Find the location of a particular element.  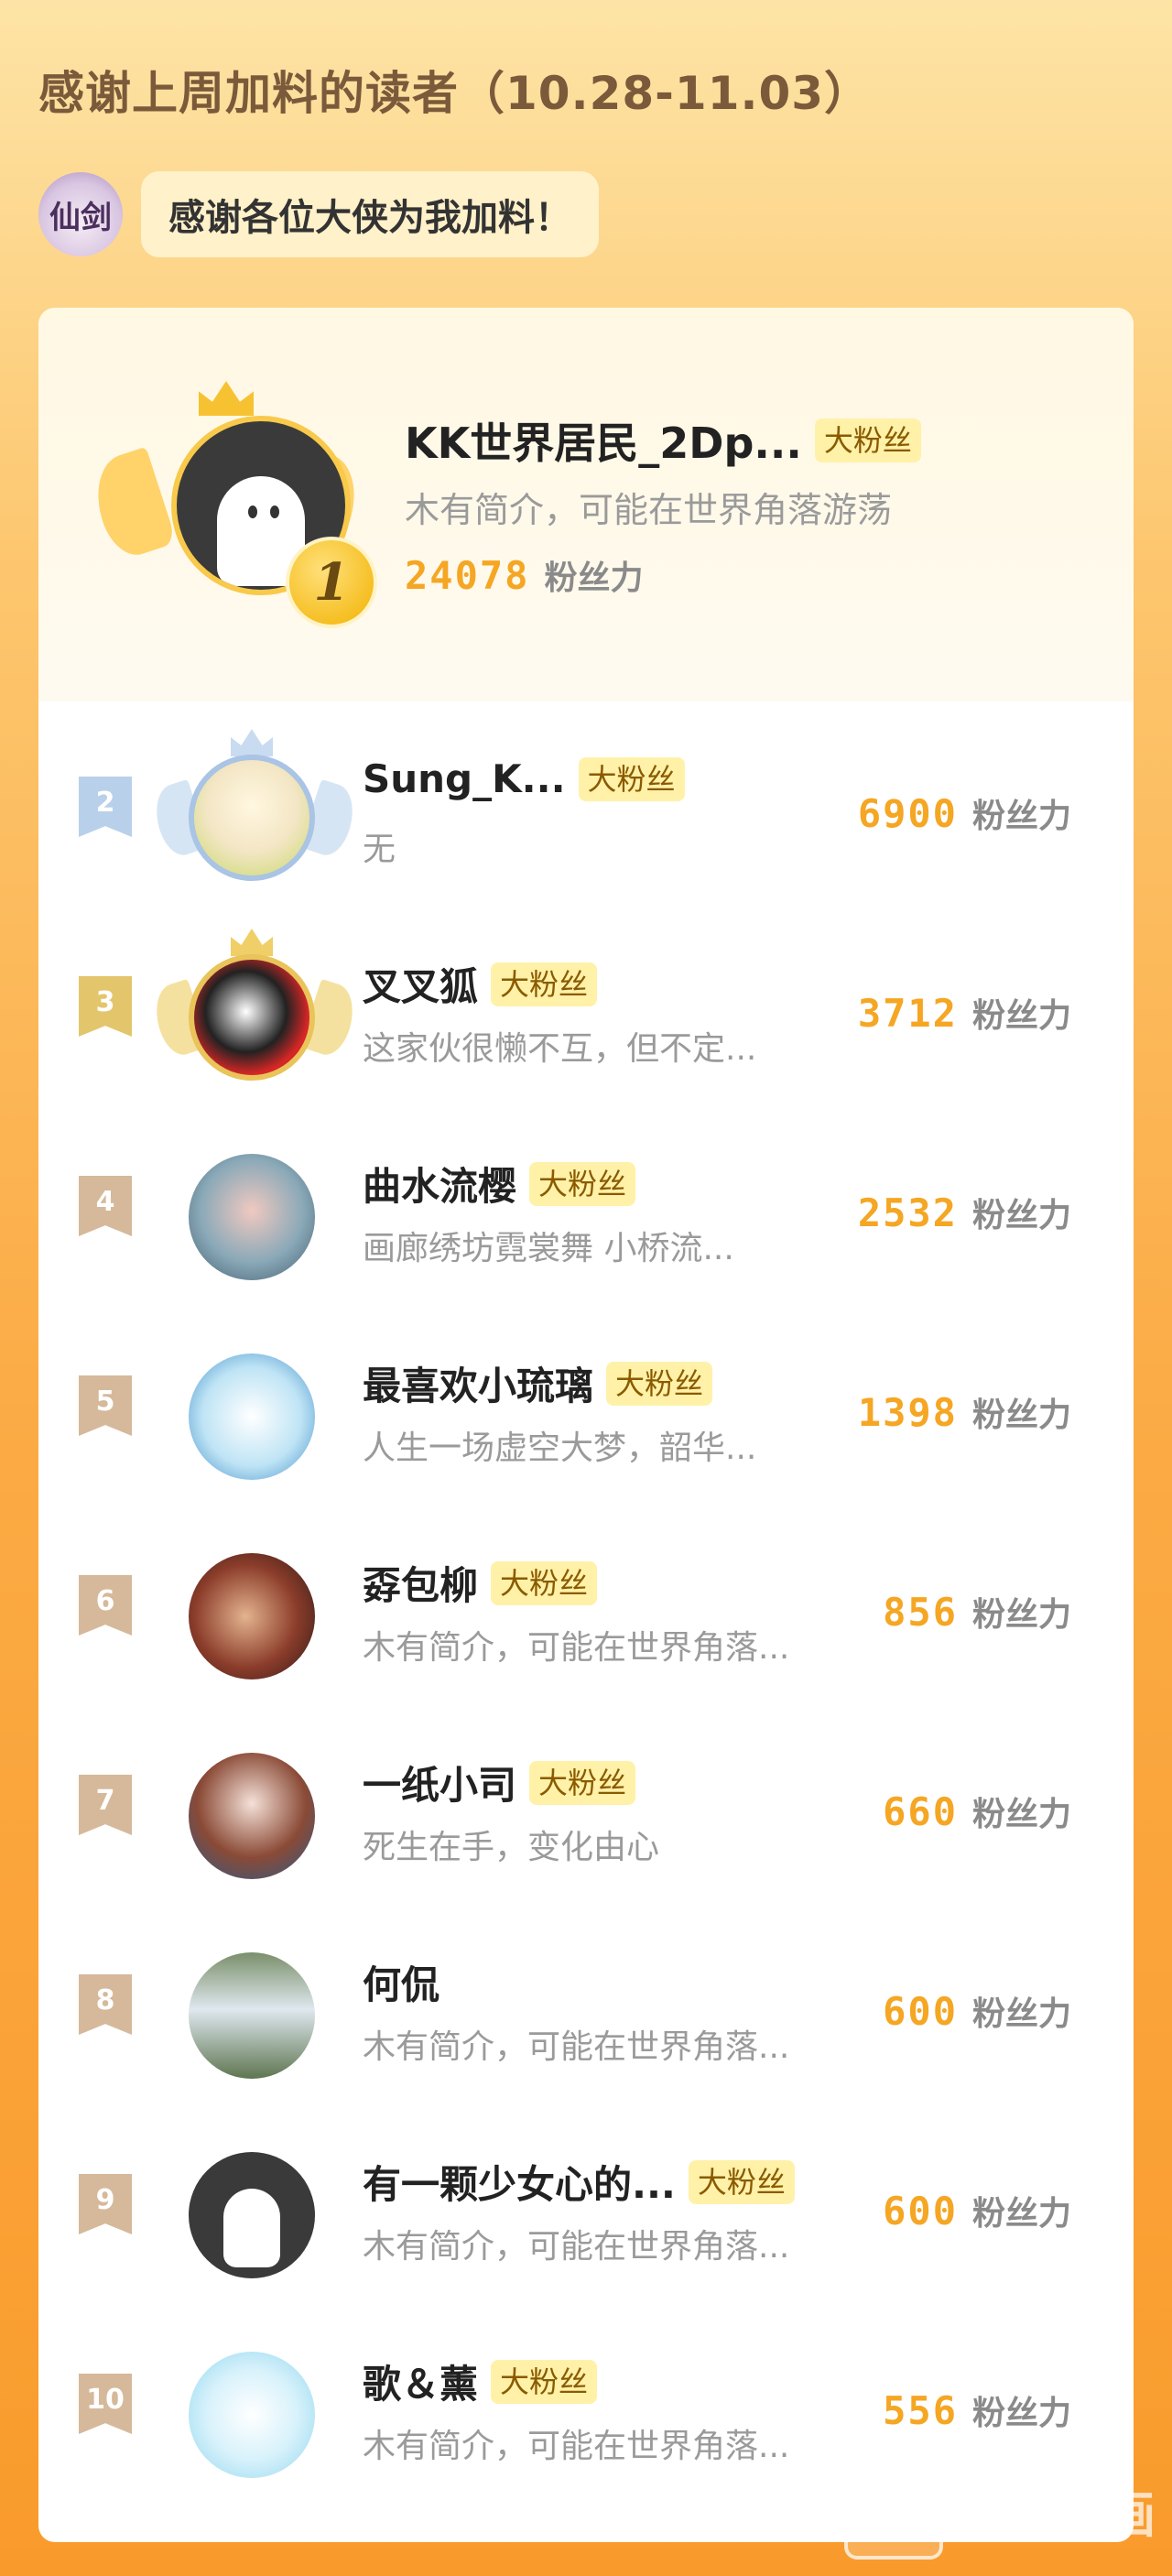

rank-badge: 10 is located at coordinates (105, 2404).